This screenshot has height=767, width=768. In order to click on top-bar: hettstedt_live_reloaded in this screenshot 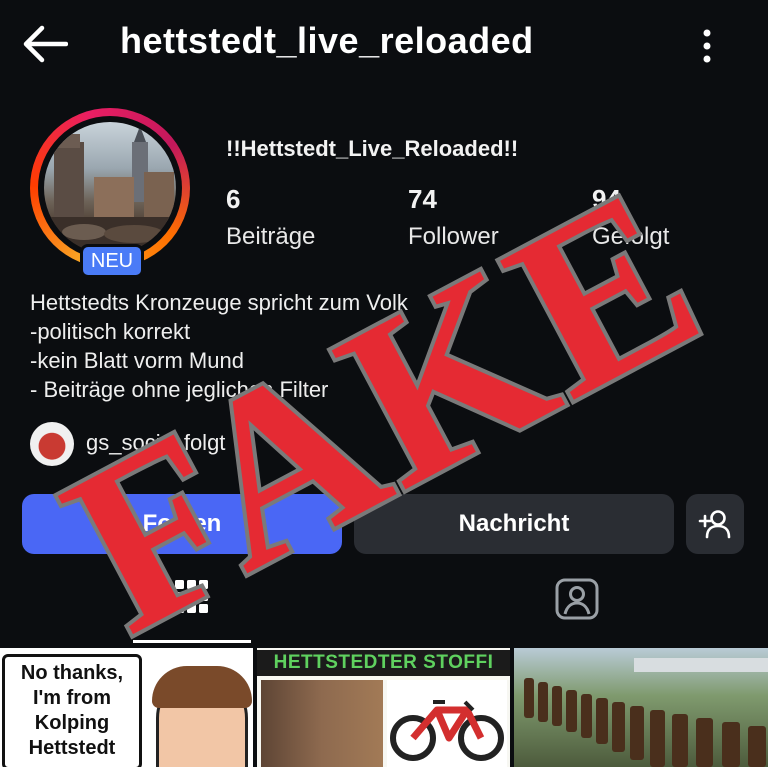, I will do `click(384, 45)`.